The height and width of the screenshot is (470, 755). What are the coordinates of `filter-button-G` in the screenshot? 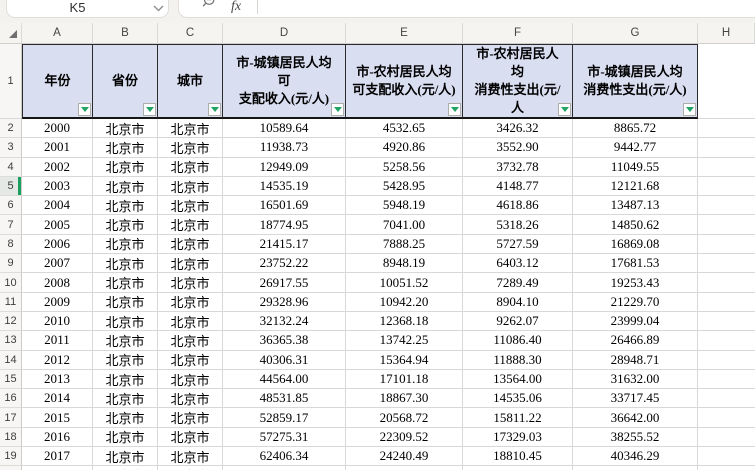 It's located at (689, 109).